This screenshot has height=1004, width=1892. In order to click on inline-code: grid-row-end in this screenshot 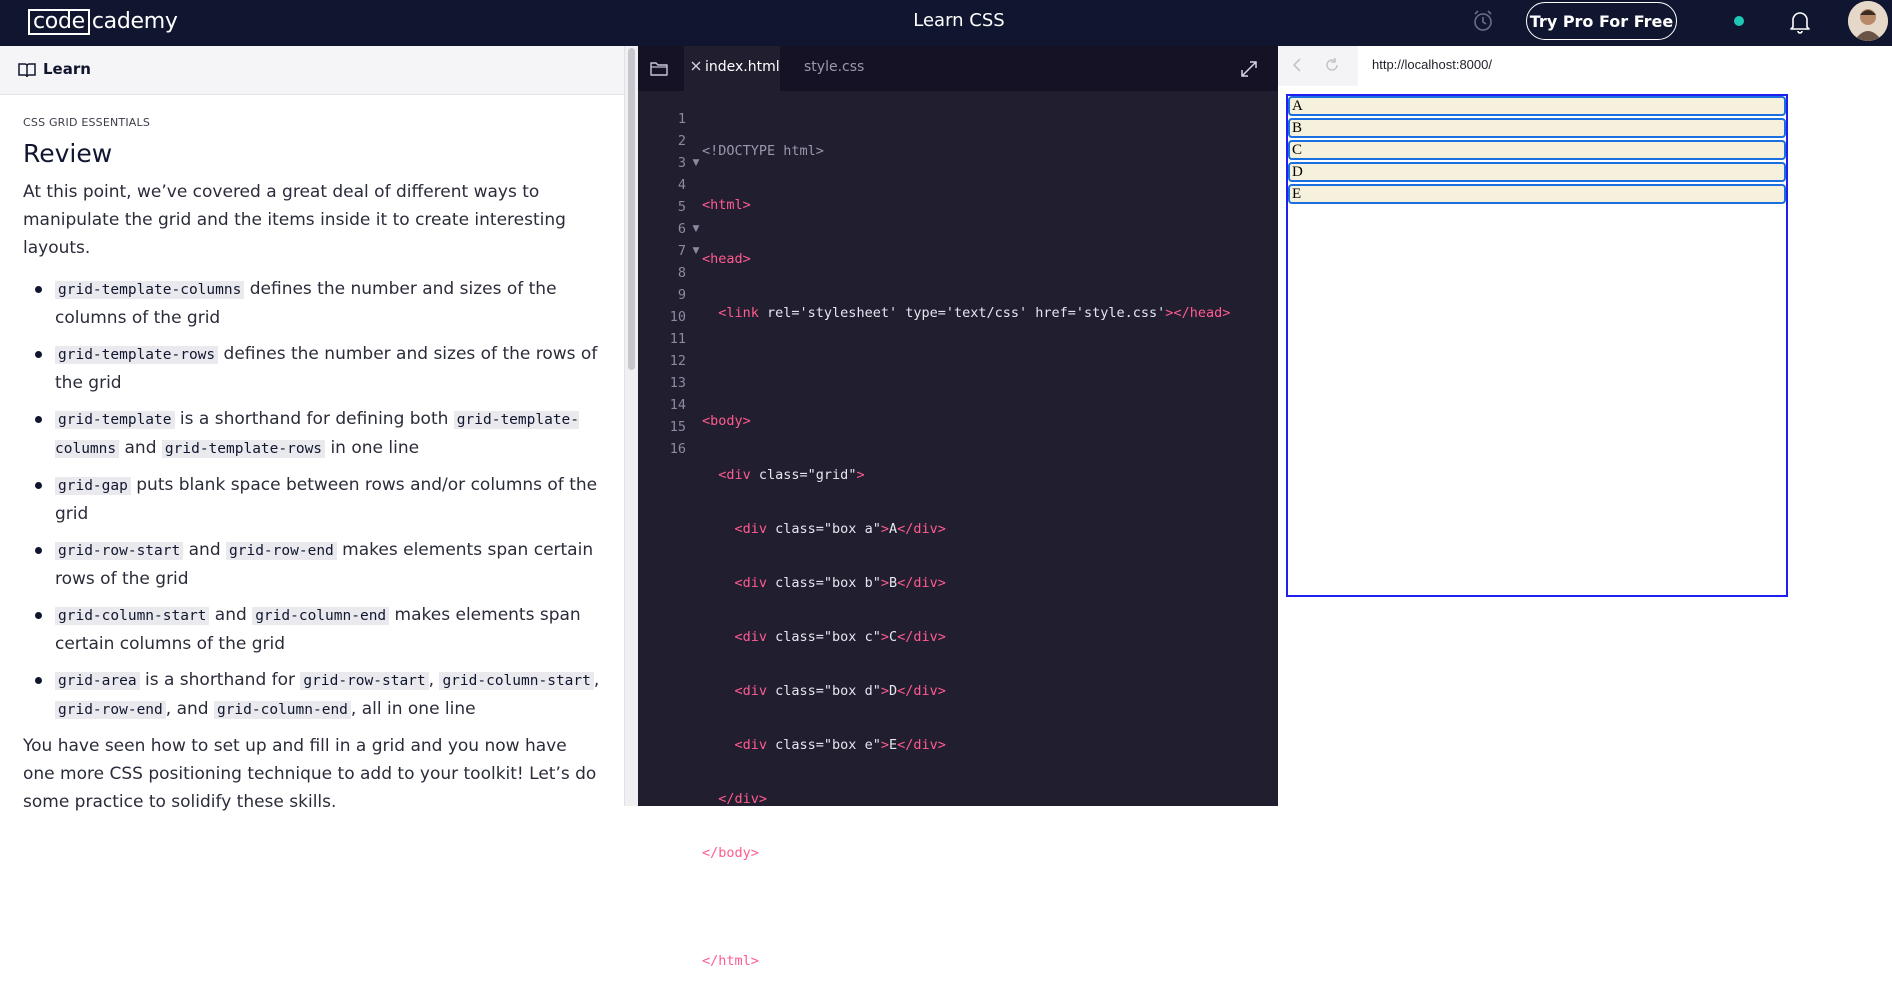, I will do `click(110, 710)`.